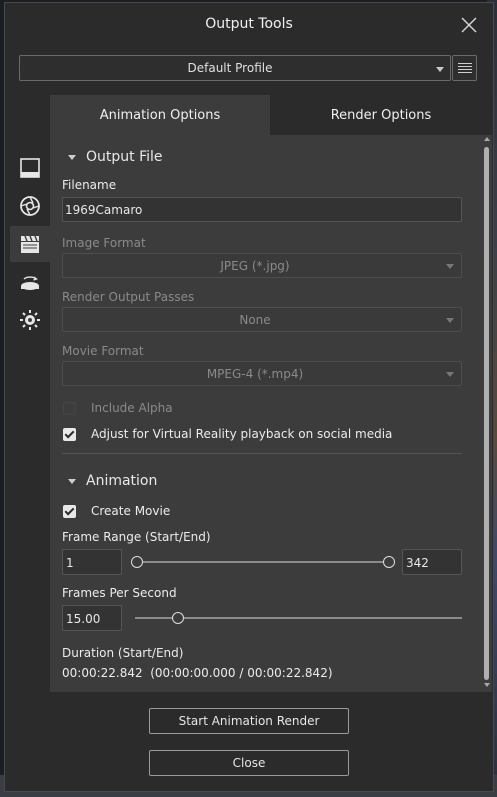 The height and width of the screenshot is (797, 497). I want to click on aperture-icon, so click(30, 206).